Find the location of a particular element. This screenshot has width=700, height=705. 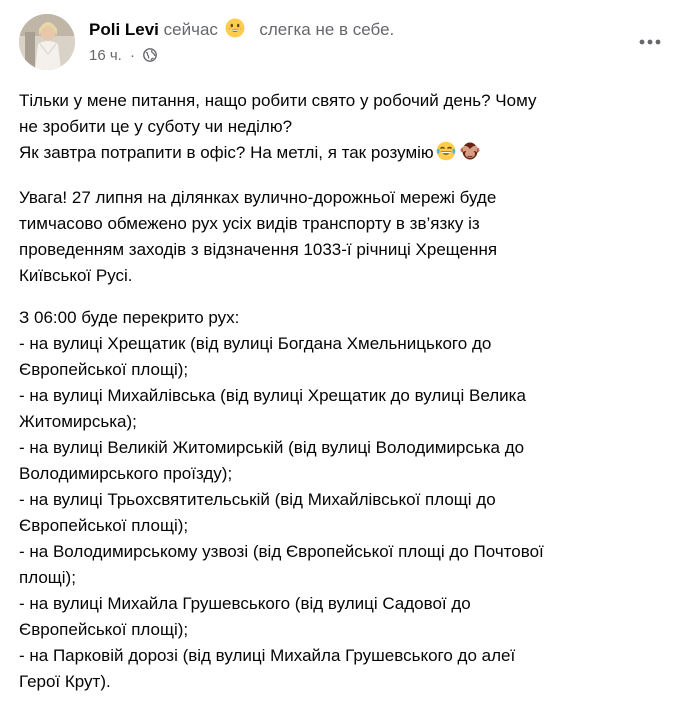

globe-icon is located at coordinates (150, 58).